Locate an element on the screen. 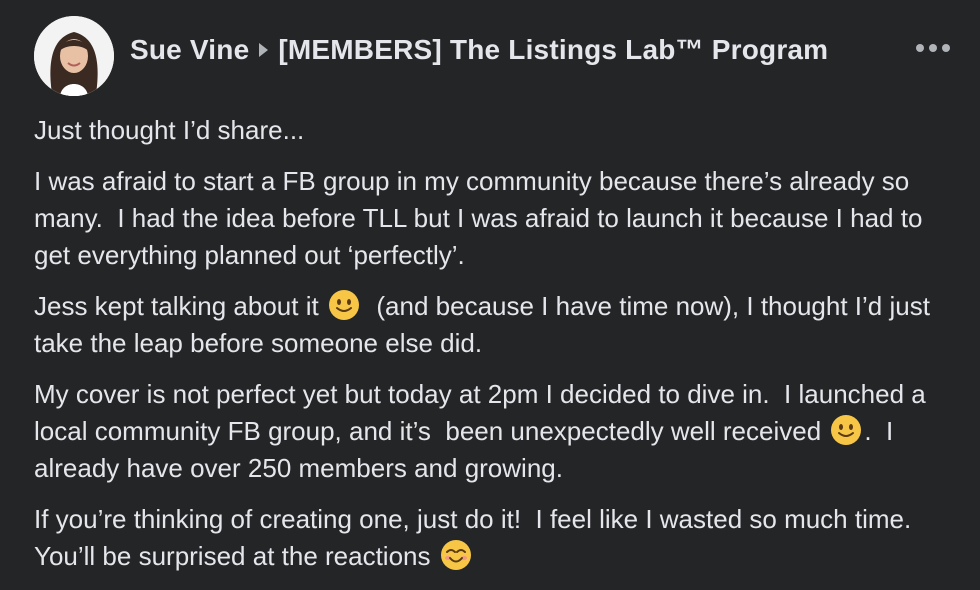  more-options-icon is located at coordinates (933, 48).